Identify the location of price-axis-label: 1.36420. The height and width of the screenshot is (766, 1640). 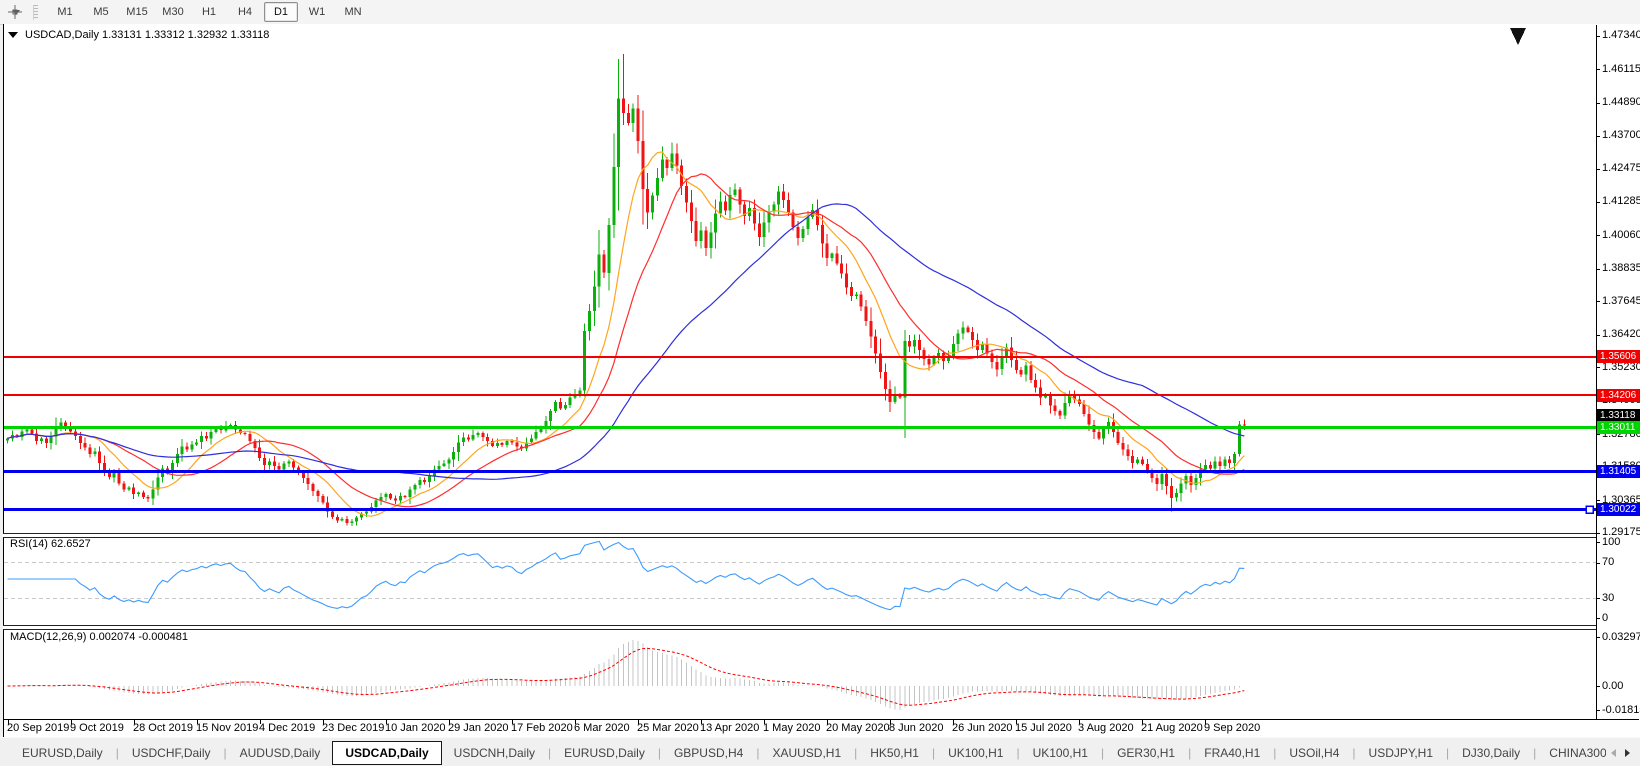
(1621, 334).